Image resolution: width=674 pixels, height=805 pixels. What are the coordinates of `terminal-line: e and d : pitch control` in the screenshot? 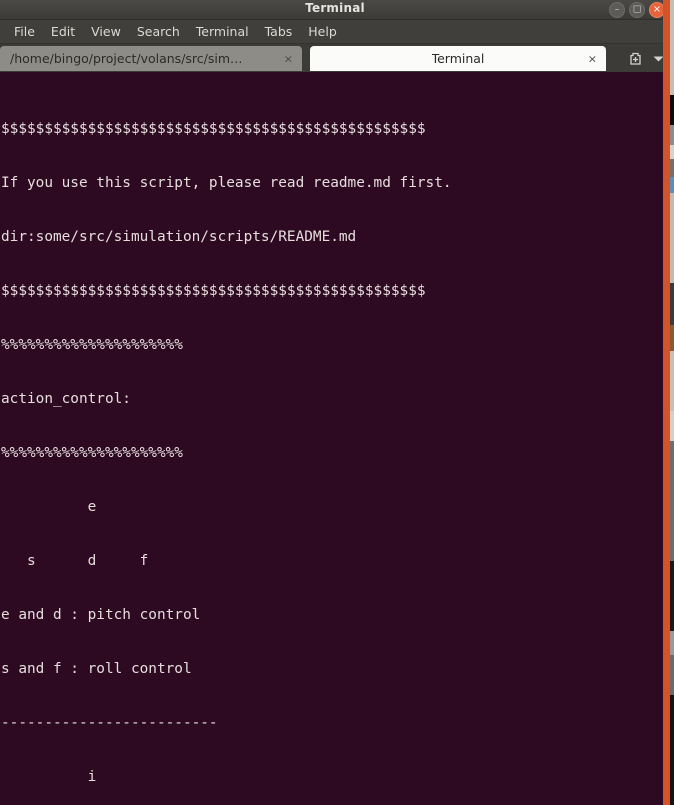 It's located at (101, 615).